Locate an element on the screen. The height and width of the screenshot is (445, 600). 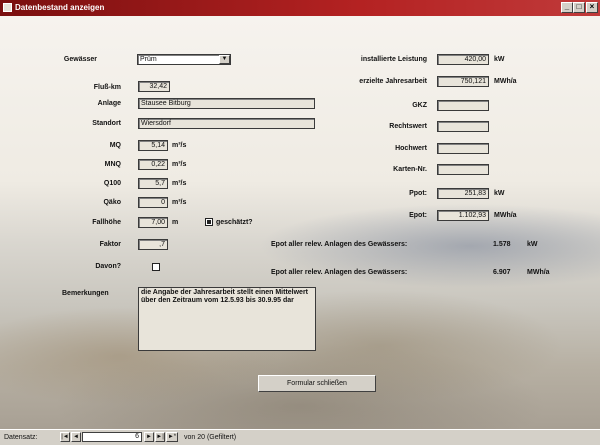
gkz-field is located at coordinates (463, 105).